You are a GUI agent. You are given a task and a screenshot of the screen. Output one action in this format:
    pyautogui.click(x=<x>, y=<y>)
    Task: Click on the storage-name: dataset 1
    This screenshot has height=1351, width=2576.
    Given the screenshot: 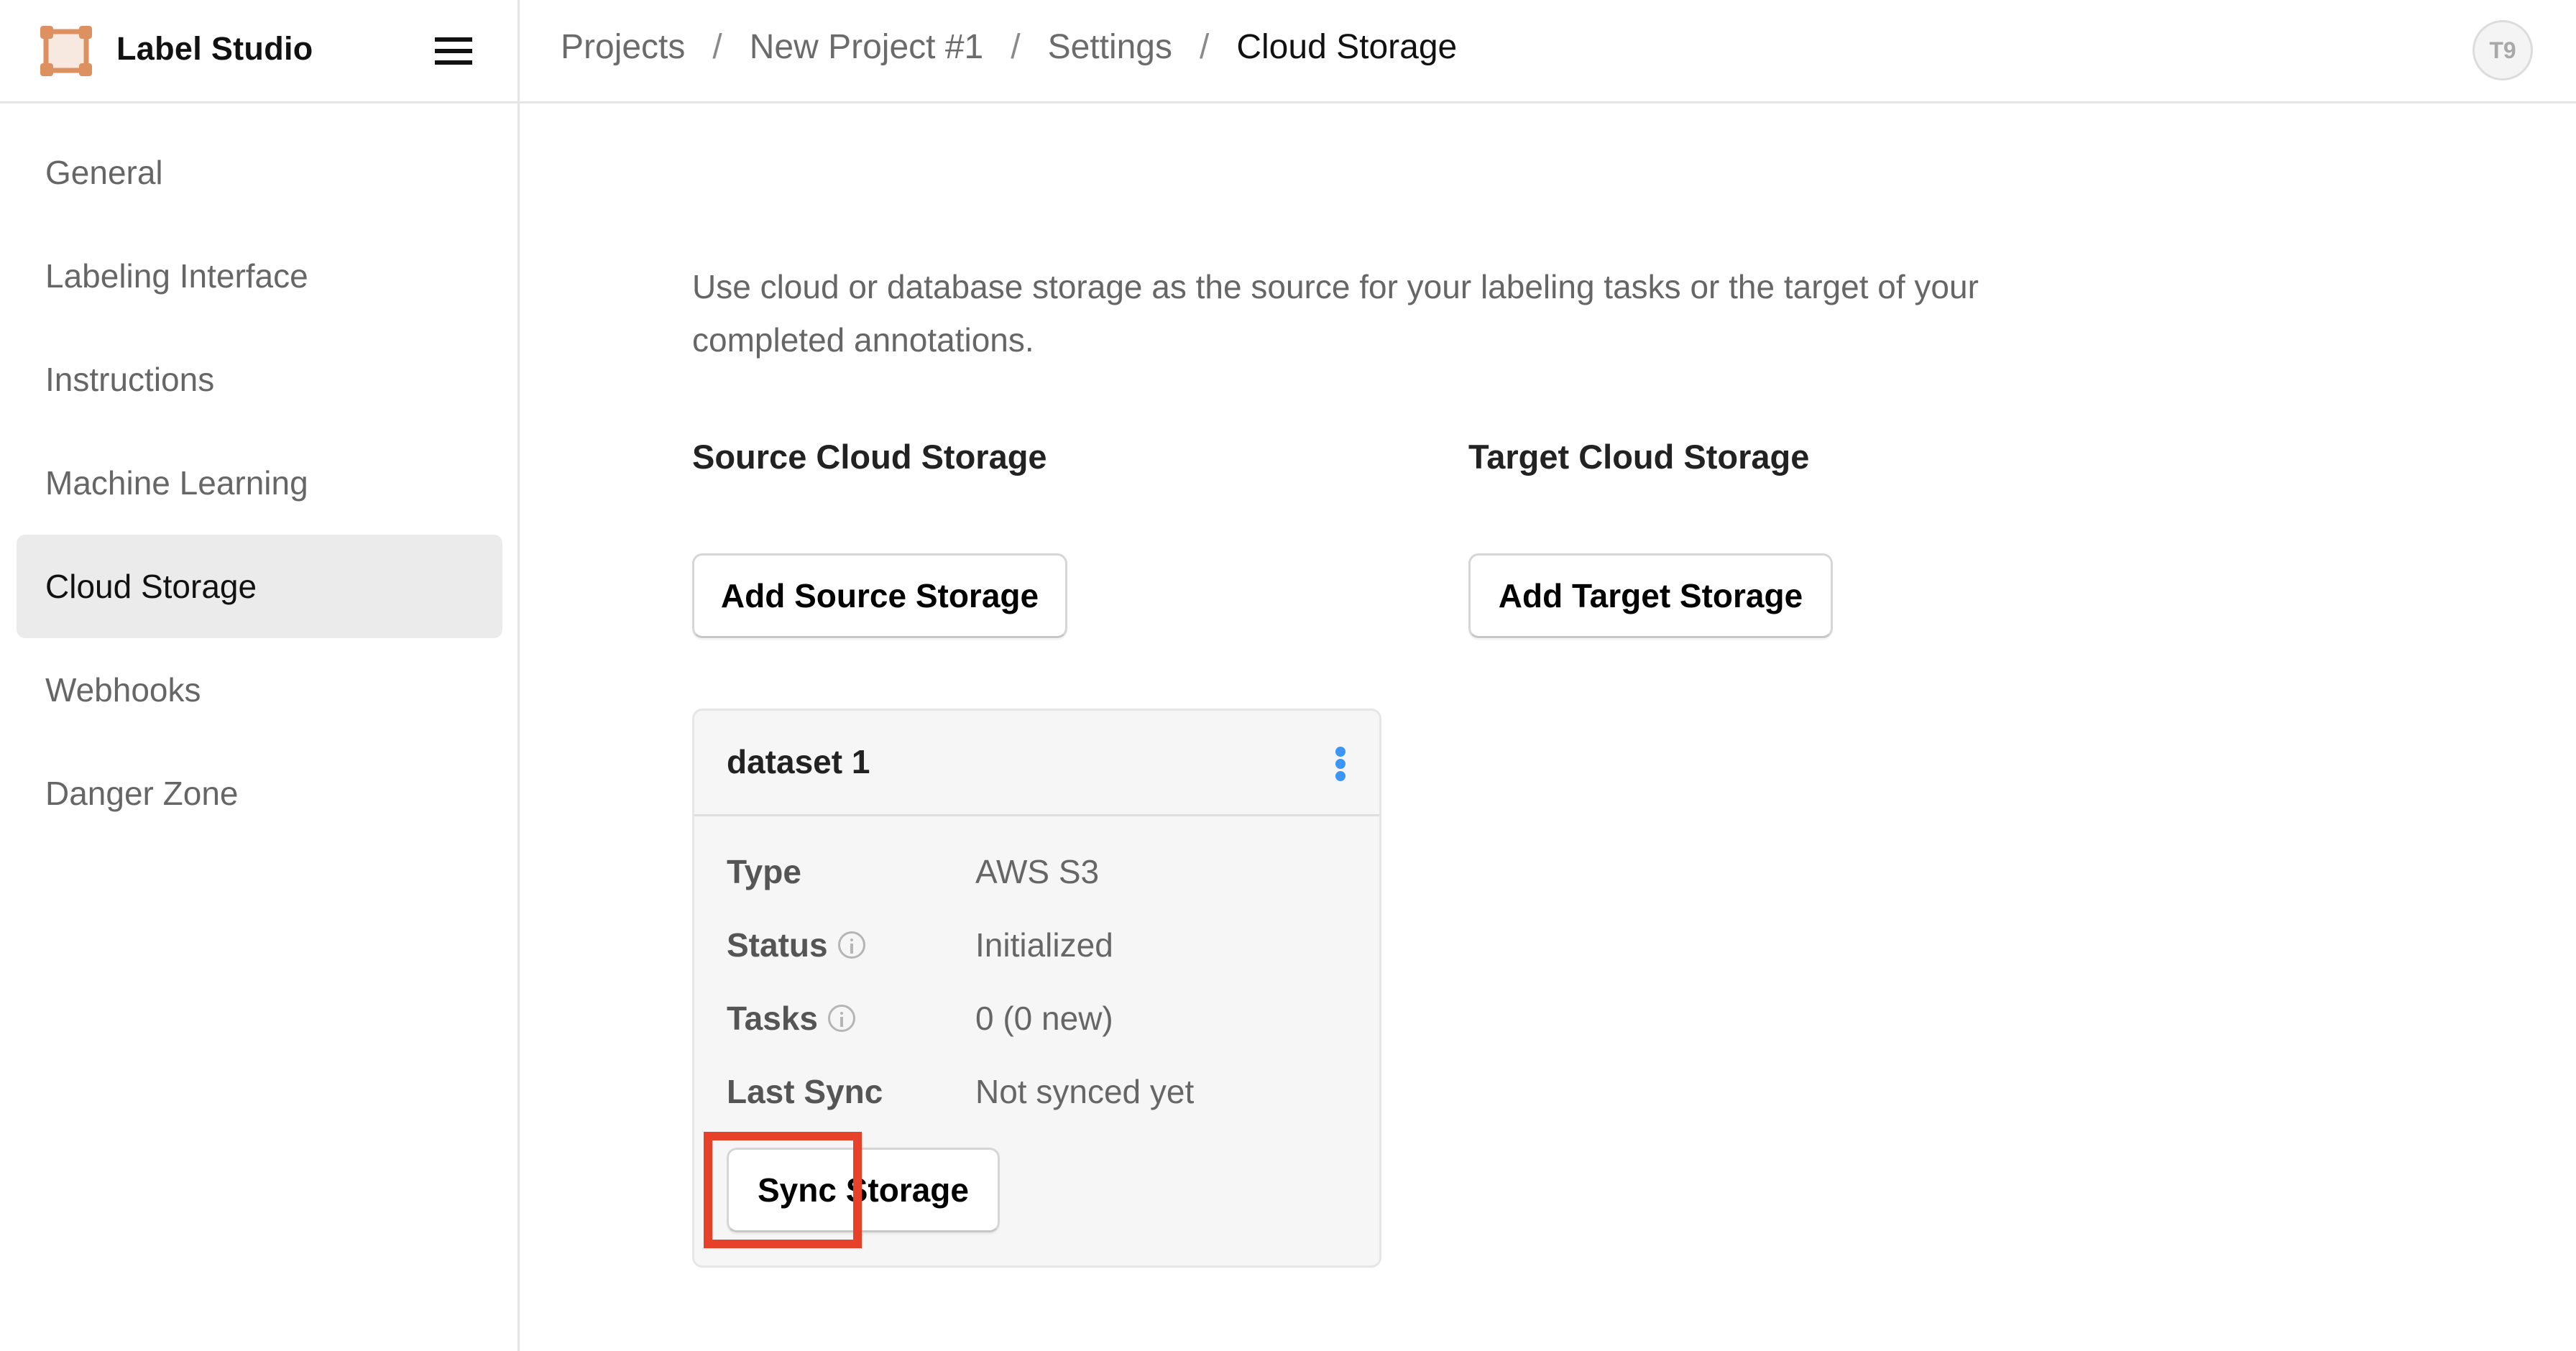 What is the action you would take?
    pyautogui.click(x=798, y=761)
    